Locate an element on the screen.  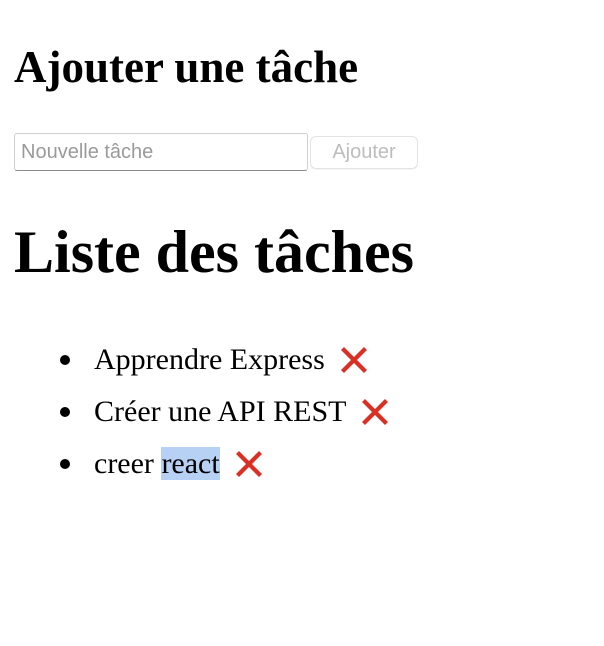
task-text: Apprendre Express is located at coordinates (209, 359).